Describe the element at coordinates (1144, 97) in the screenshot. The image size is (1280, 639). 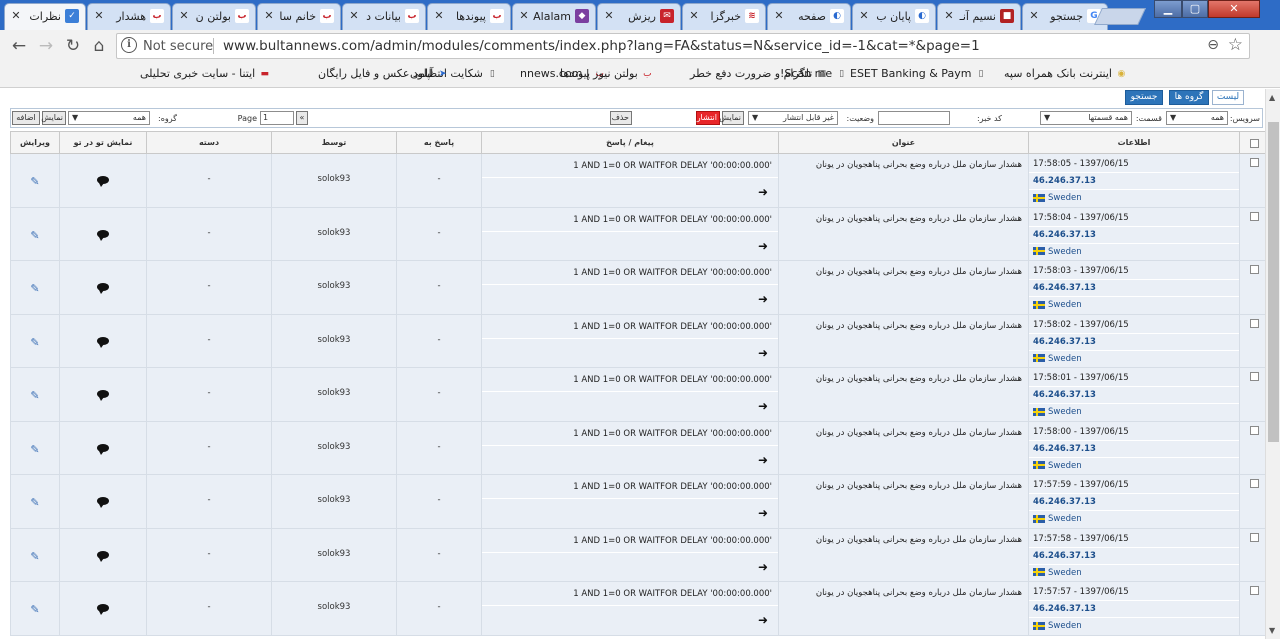
I see `tab-search: جستجو` at that location.